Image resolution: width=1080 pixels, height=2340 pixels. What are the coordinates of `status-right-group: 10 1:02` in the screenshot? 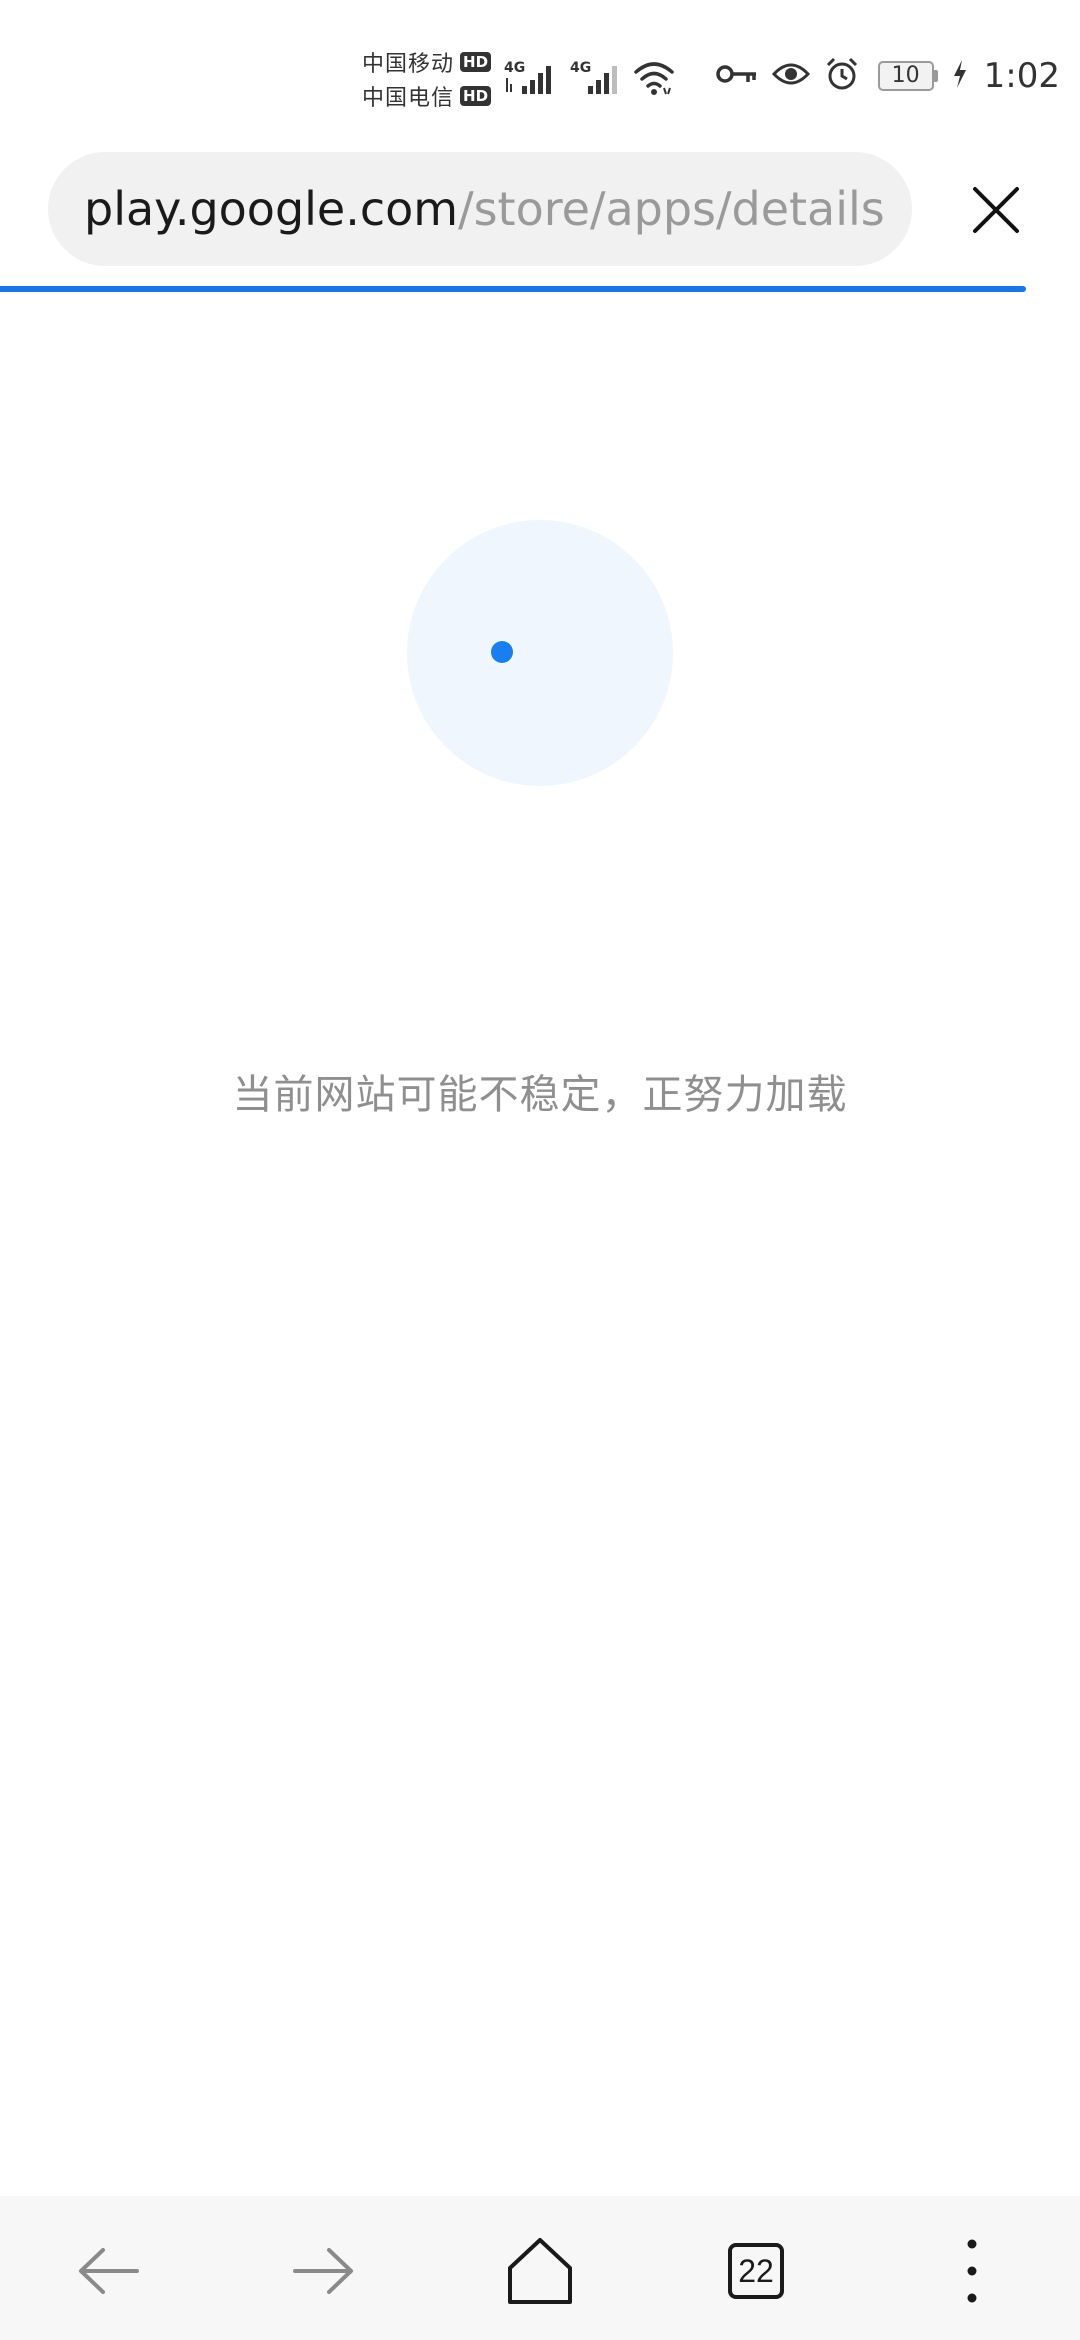 It's located at (887, 76).